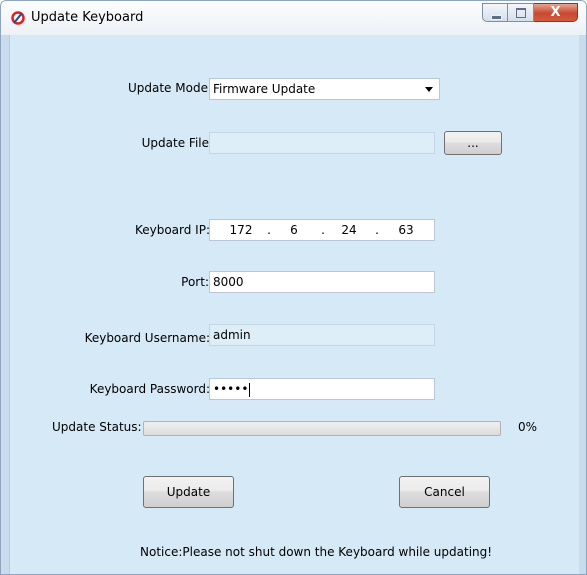  Describe the element at coordinates (322, 282) in the screenshot. I see `port-input: 8000` at that location.